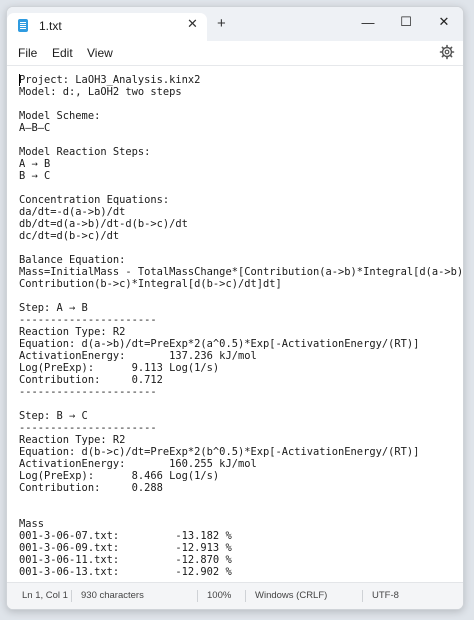 Image resolution: width=474 pixels, height=620 pixels. Describe the element at coordinates (107, 27) in the screenshot. I see `tab-1-txt: 1.txt ✕` at that location.